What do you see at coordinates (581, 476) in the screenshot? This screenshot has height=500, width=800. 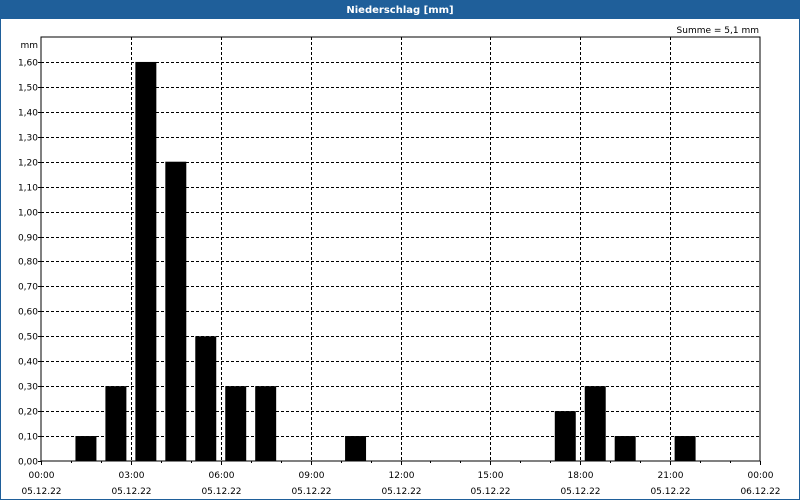 I see `x-tick-time: 18:00` at bounding box center [581, 476].